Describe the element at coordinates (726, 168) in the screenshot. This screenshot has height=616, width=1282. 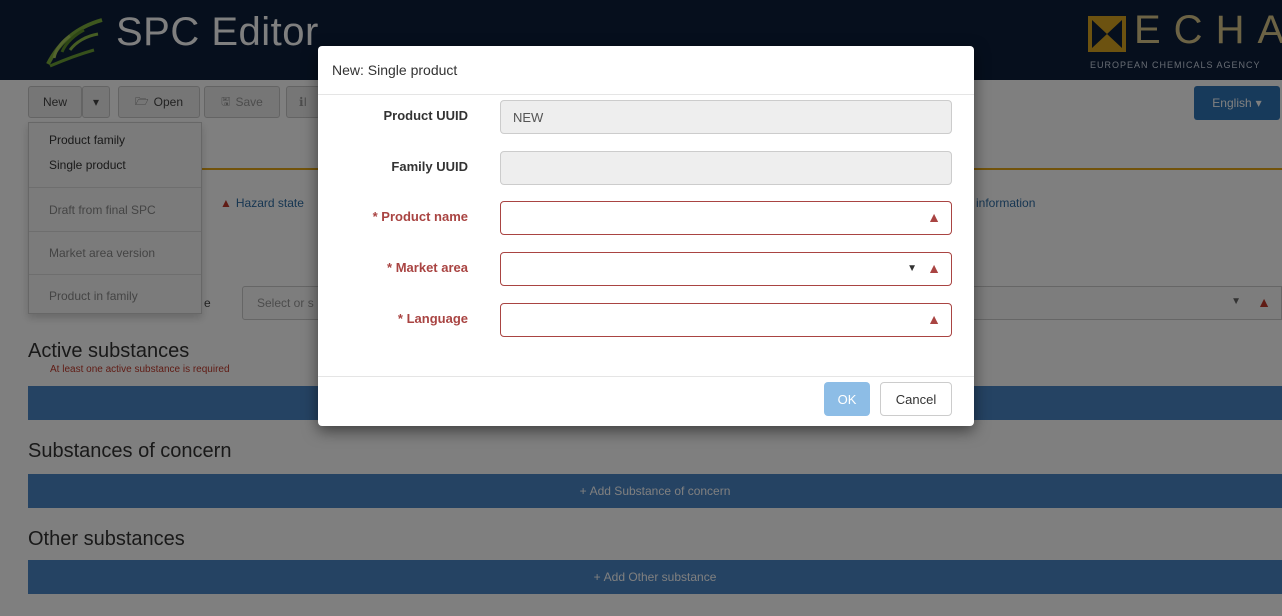
I see `family-uuid-field` at that location.